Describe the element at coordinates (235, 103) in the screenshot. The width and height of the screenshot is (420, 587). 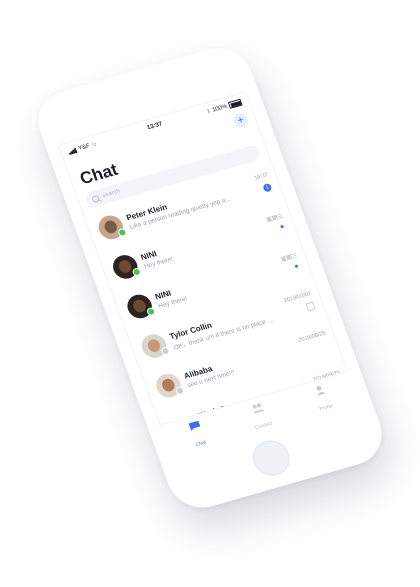
I see `battery-icon` at that location.